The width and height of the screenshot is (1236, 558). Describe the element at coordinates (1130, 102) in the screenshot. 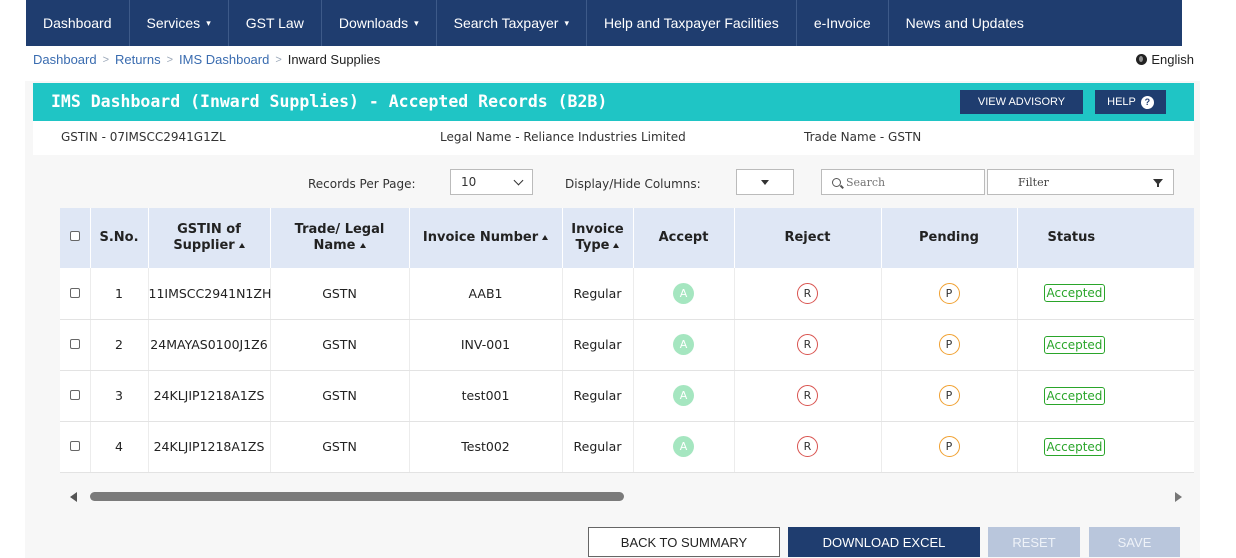

I see `help-button: HELP?` at that location.